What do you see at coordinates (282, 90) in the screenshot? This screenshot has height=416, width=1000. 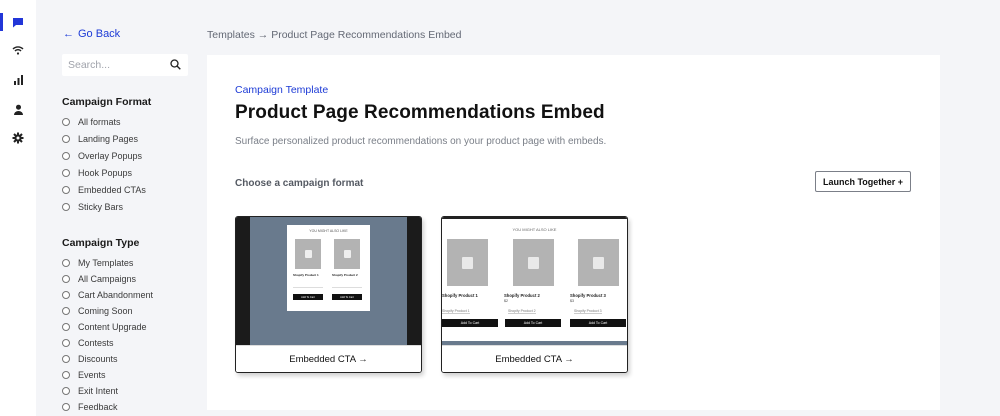 I see `template-eyebrow: Campaign Template` at bounding box center [282, 90].